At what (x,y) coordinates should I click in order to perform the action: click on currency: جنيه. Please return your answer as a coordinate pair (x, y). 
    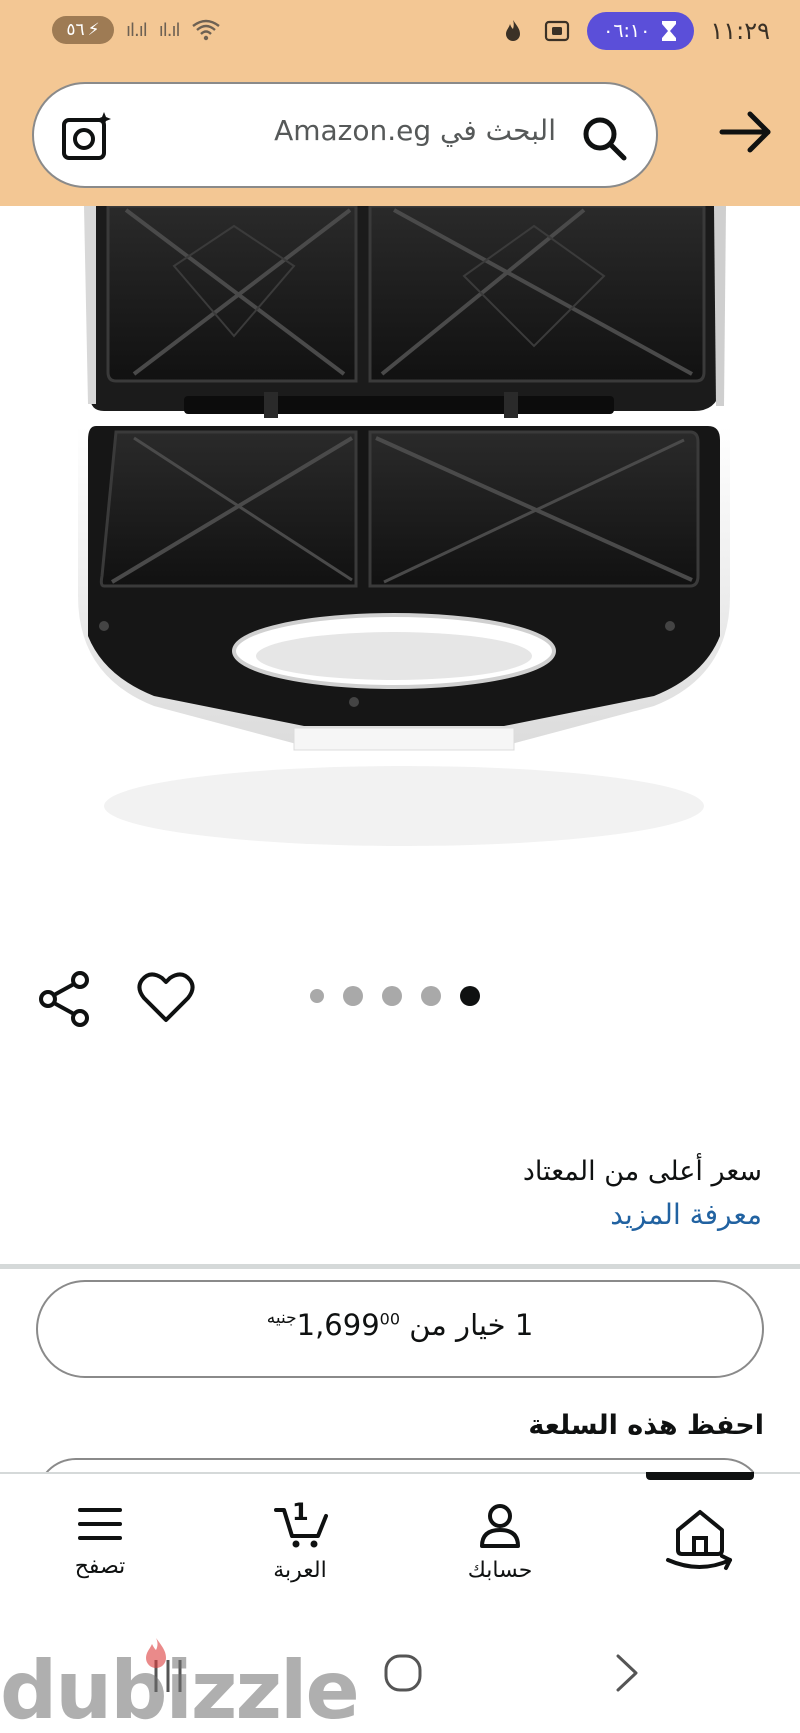
    Looking at the image, I should click on (281, 1318).